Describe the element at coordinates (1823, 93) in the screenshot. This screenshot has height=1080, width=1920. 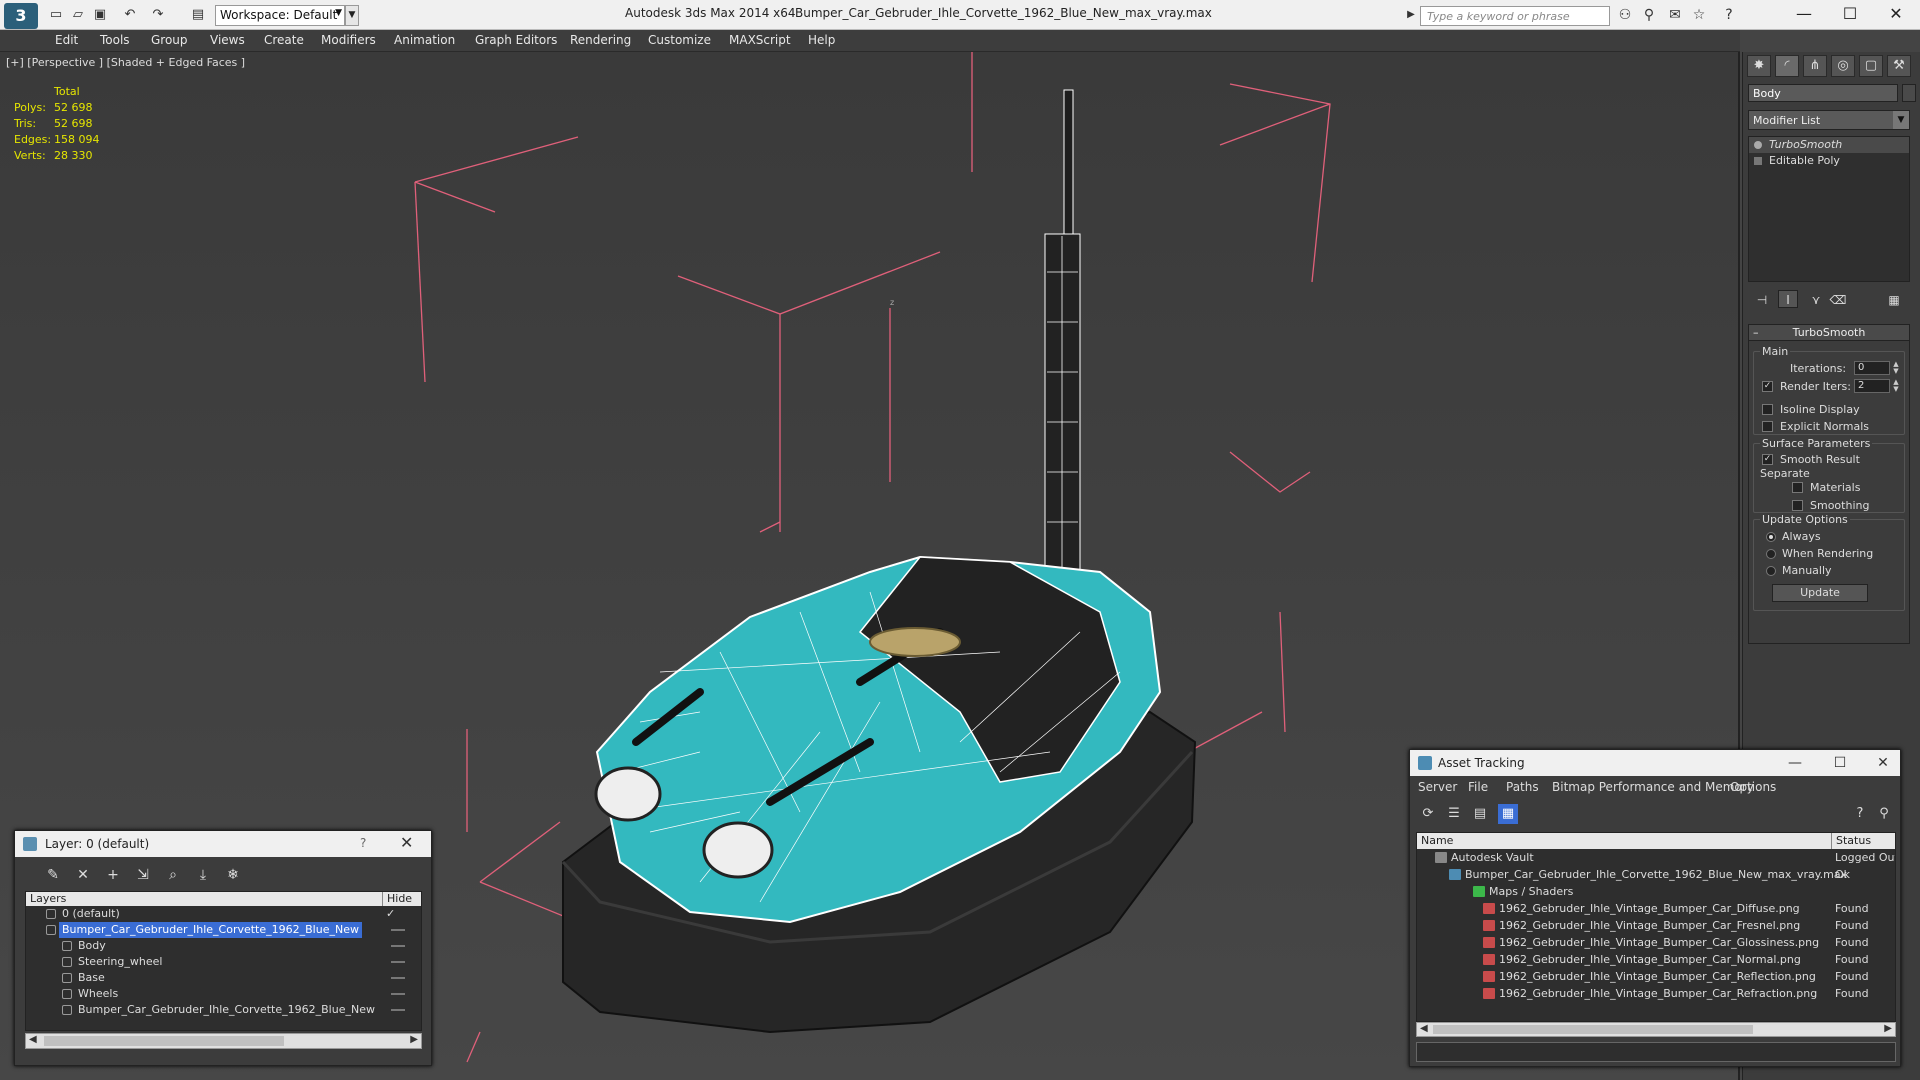
I see `object-name-field: Body` at that location.